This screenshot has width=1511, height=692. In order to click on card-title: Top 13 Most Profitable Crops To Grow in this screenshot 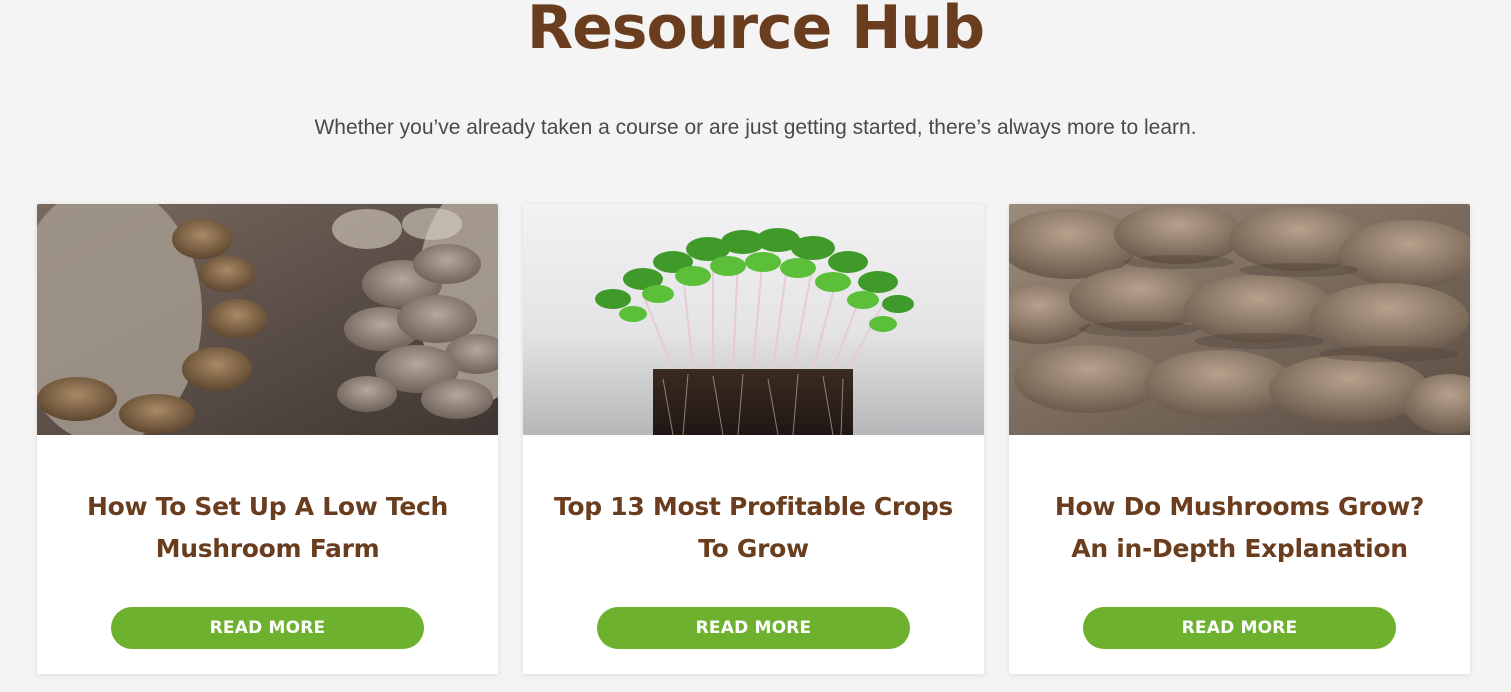, I will do `click(753, 528)`.